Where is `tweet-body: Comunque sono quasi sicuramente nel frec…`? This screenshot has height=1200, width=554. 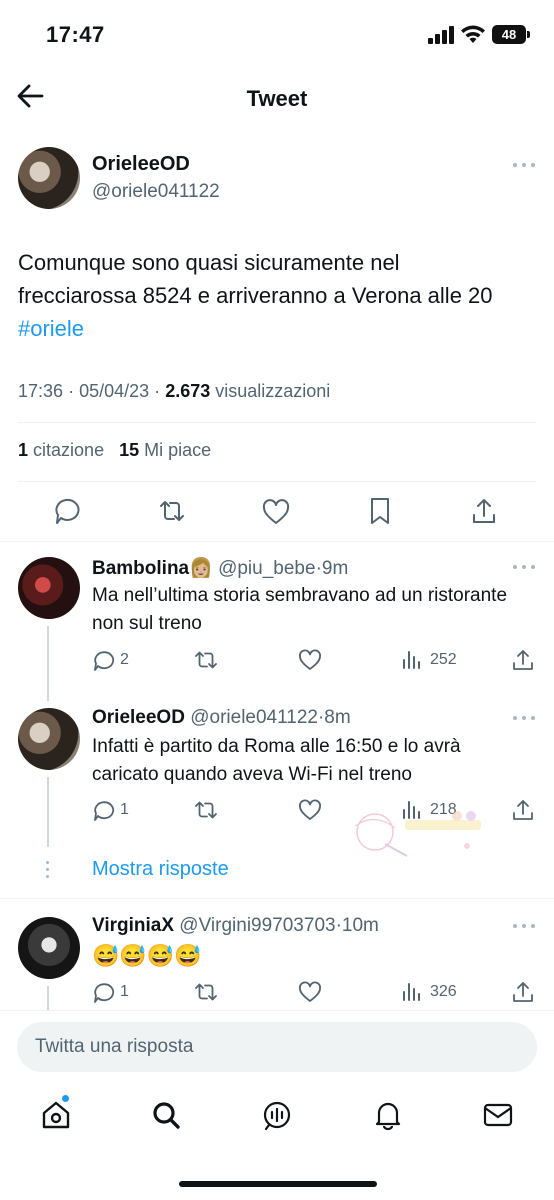 tweet-body: Comunque sono quasi sicuramente nel frec… is located at coordinates (255, 279).